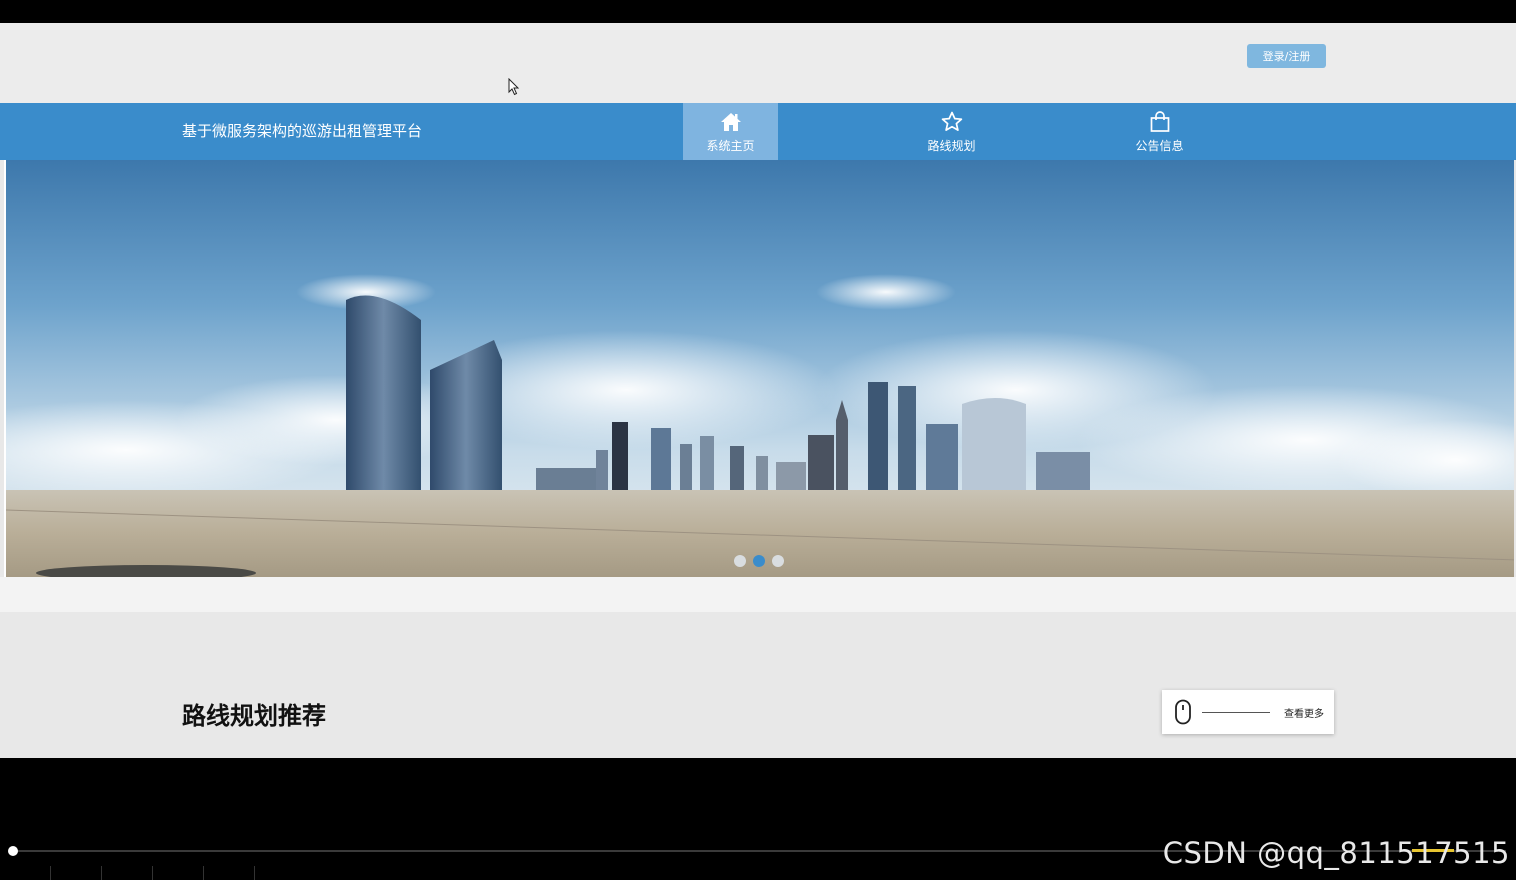  What do you see at coordinates (758, 63) in the screenshot?
I see `top-strip: 登录/注册` at bounding box center [758, 63].